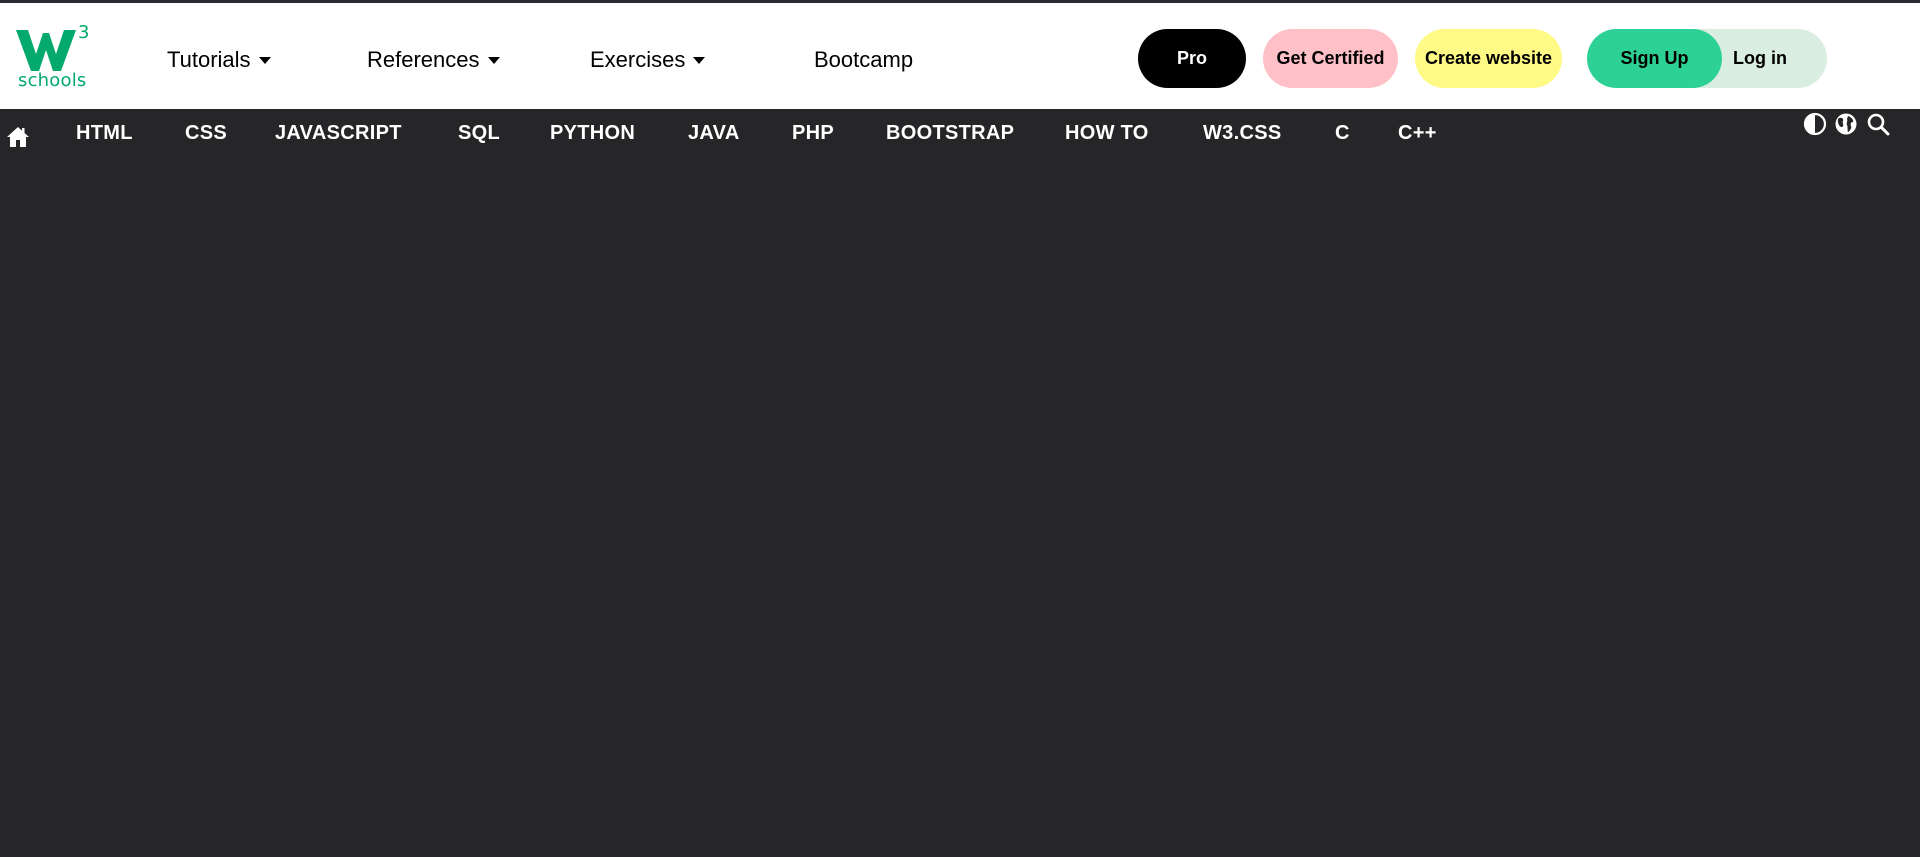 The width and height of the screenshot is (1920, 857). I want to click on exercises-menu-label: Exercises, so click(638, 59).